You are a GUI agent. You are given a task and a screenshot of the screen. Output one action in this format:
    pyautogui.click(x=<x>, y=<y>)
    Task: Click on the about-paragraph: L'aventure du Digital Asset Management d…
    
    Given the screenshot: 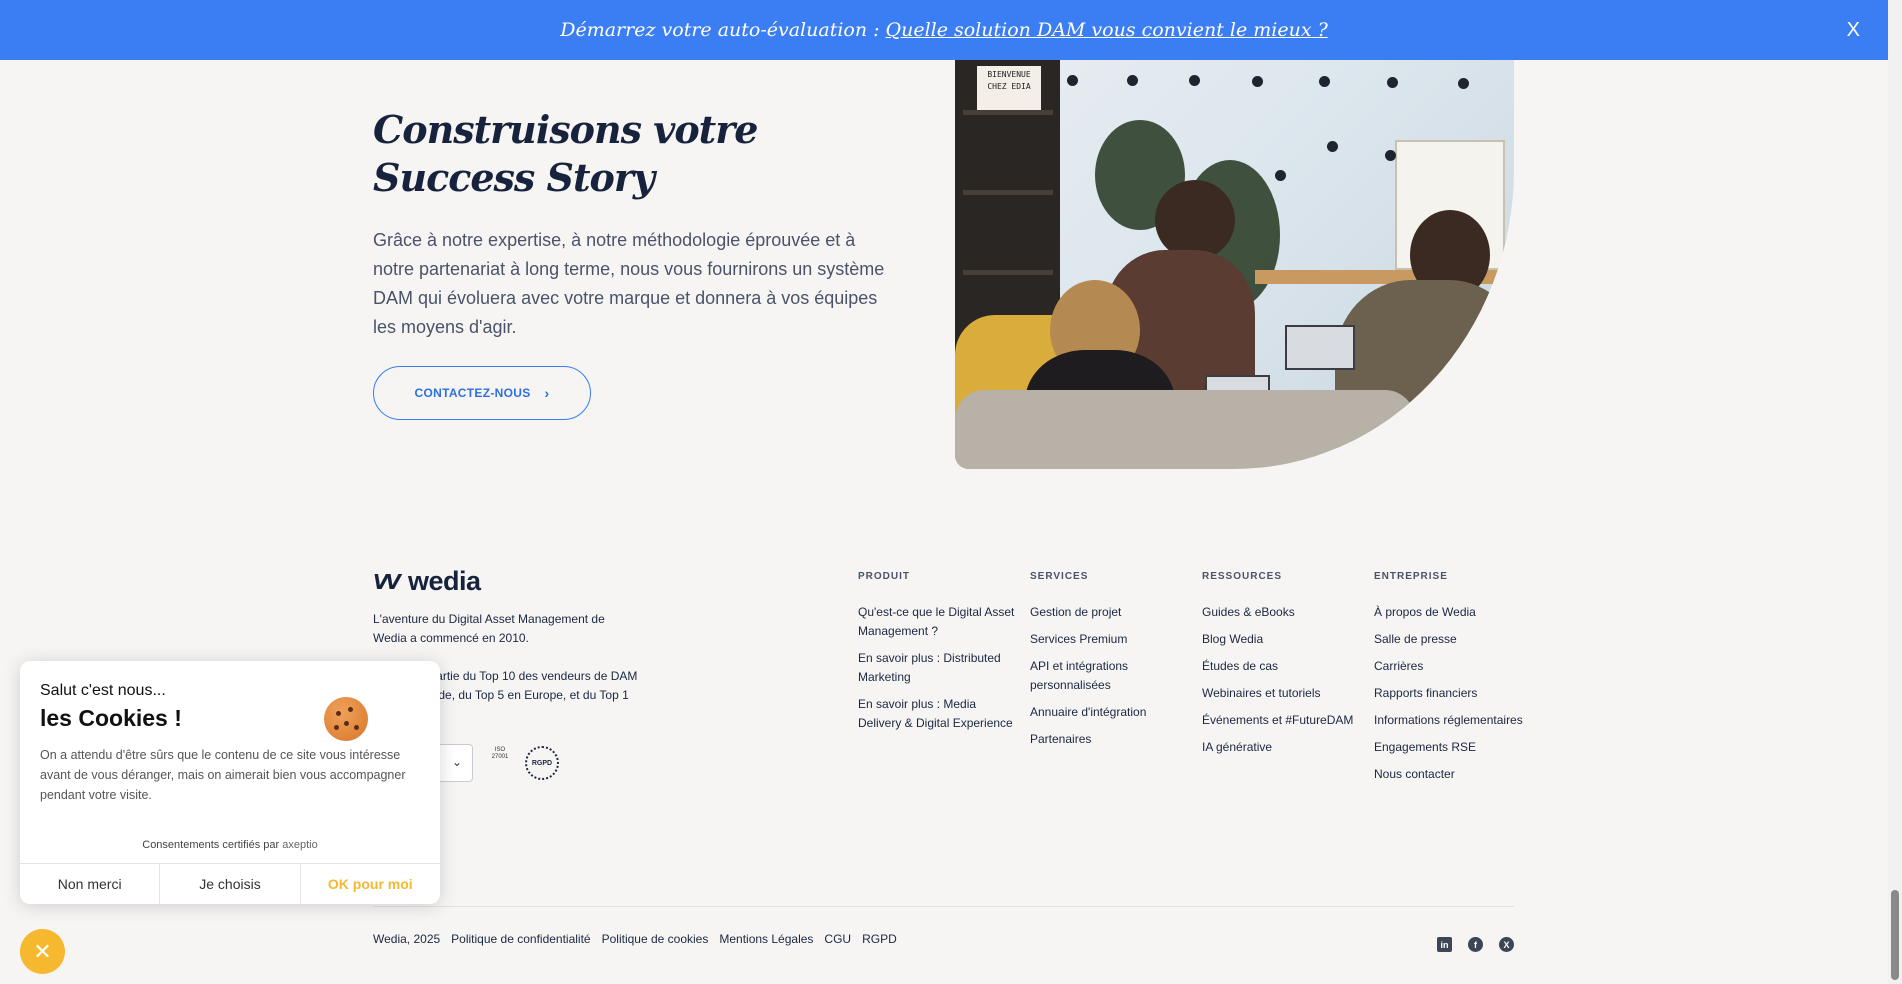 What is the action you would take?
    pyautogui.click(x=489, y=628)
    